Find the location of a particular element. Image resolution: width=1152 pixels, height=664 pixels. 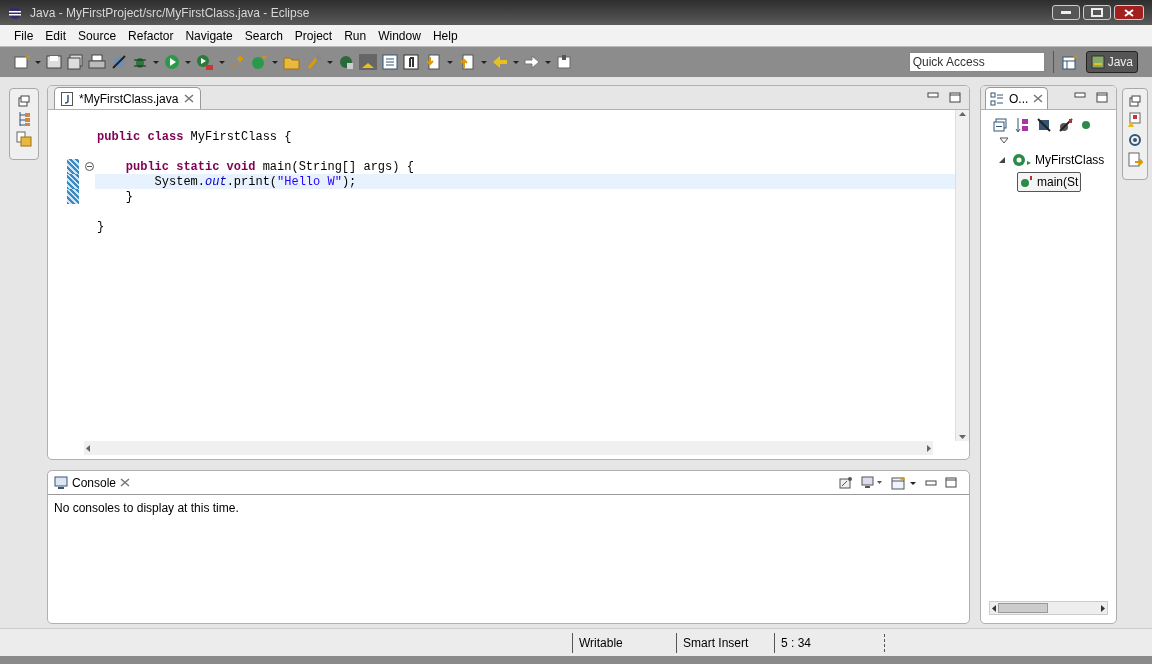

close-button is located at coordinates (1129, 12).